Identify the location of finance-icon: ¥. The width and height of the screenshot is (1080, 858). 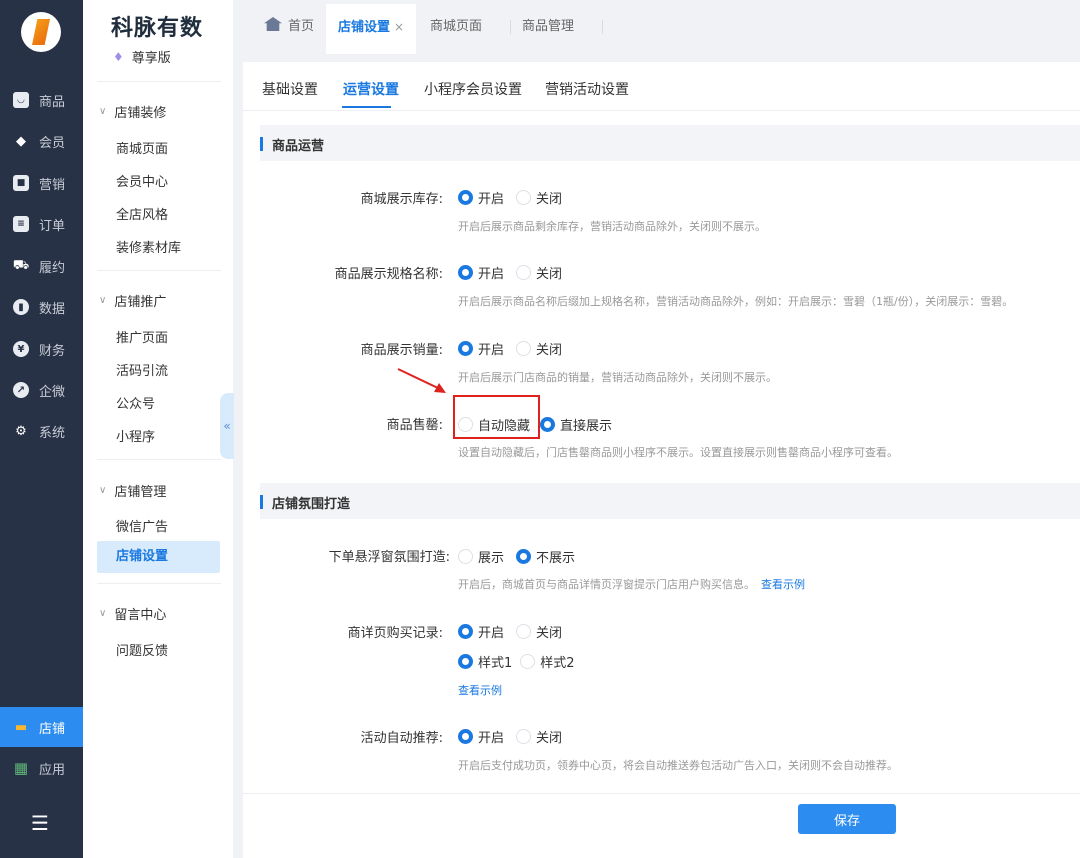
(21, 349).